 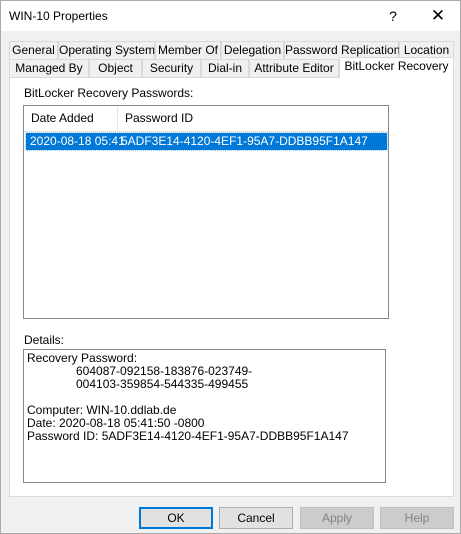 What do you see at coordinates (44, 340) in the screenshot?
I see `details-label: Details:` at bounding box center [44, 340].